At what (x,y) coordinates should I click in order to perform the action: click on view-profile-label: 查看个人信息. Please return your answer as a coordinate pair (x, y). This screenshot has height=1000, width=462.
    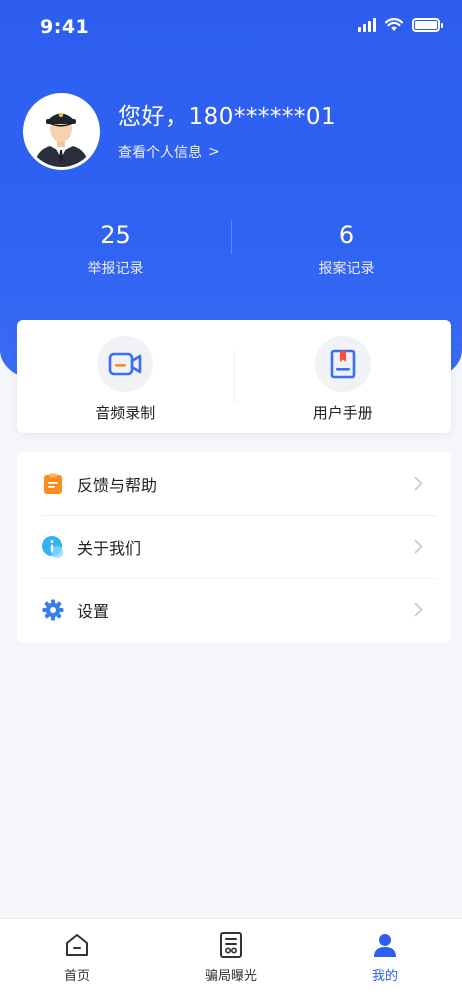
    Looking at the image, I should click on (160, 152).